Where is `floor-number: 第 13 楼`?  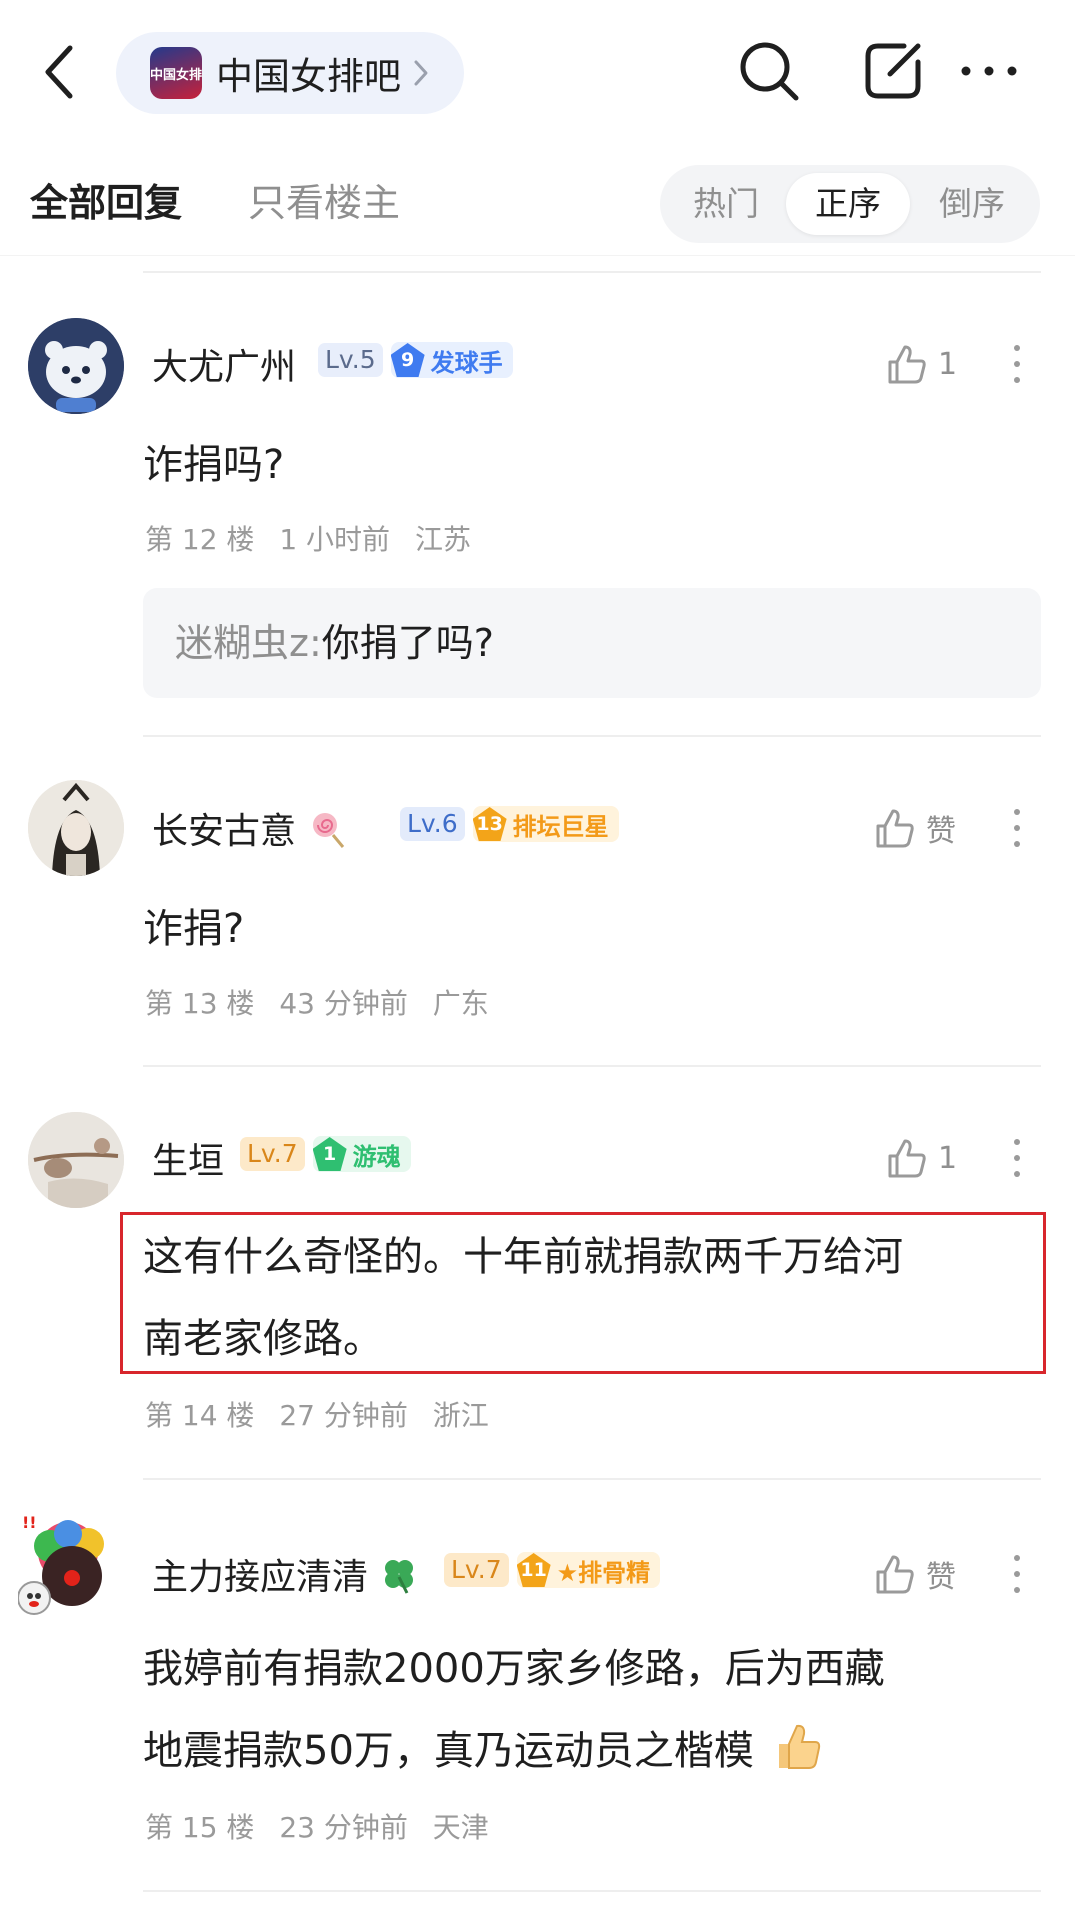
floor-number: 第 13 楼 is located at coordinates (200, 1003).